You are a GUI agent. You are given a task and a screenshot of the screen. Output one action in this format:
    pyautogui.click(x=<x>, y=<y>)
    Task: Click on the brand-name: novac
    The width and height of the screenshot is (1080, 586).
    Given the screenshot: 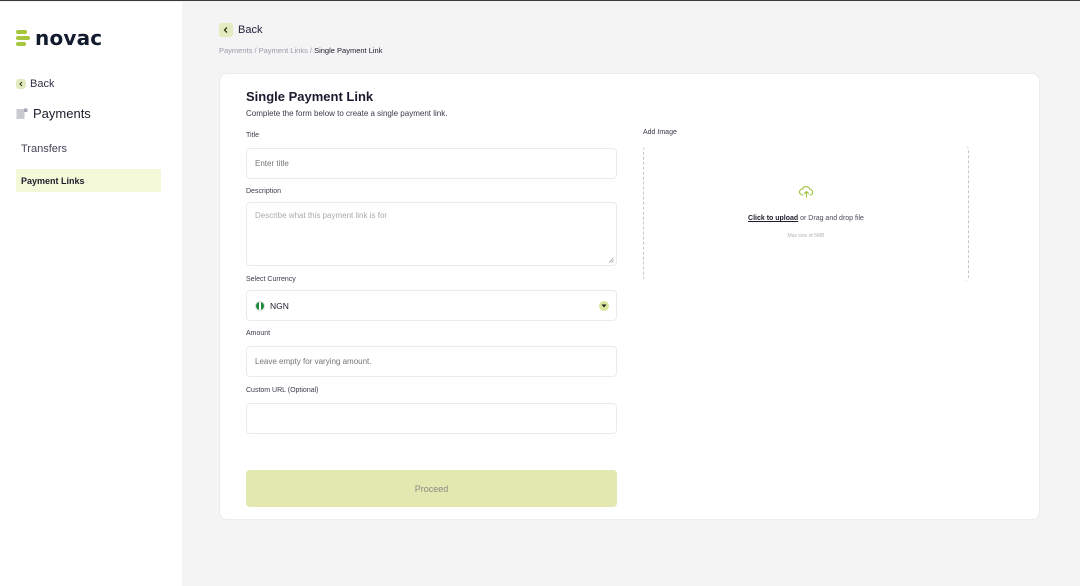 What is the action you would take?
    pyautogui.click(x=69, y=38)
    